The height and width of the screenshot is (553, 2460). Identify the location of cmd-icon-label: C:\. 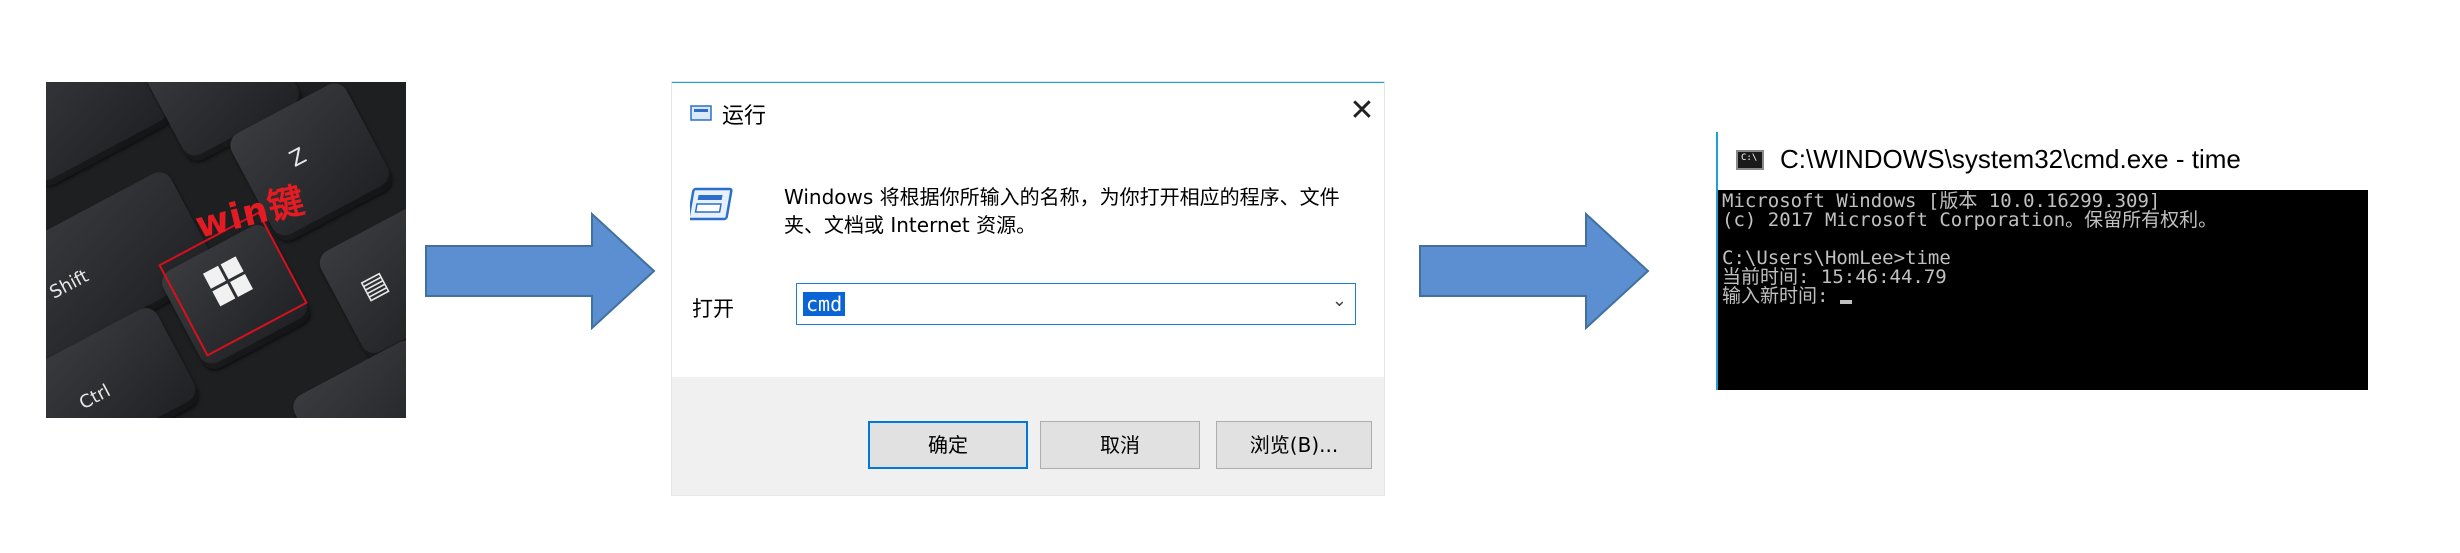
(1749, 158).